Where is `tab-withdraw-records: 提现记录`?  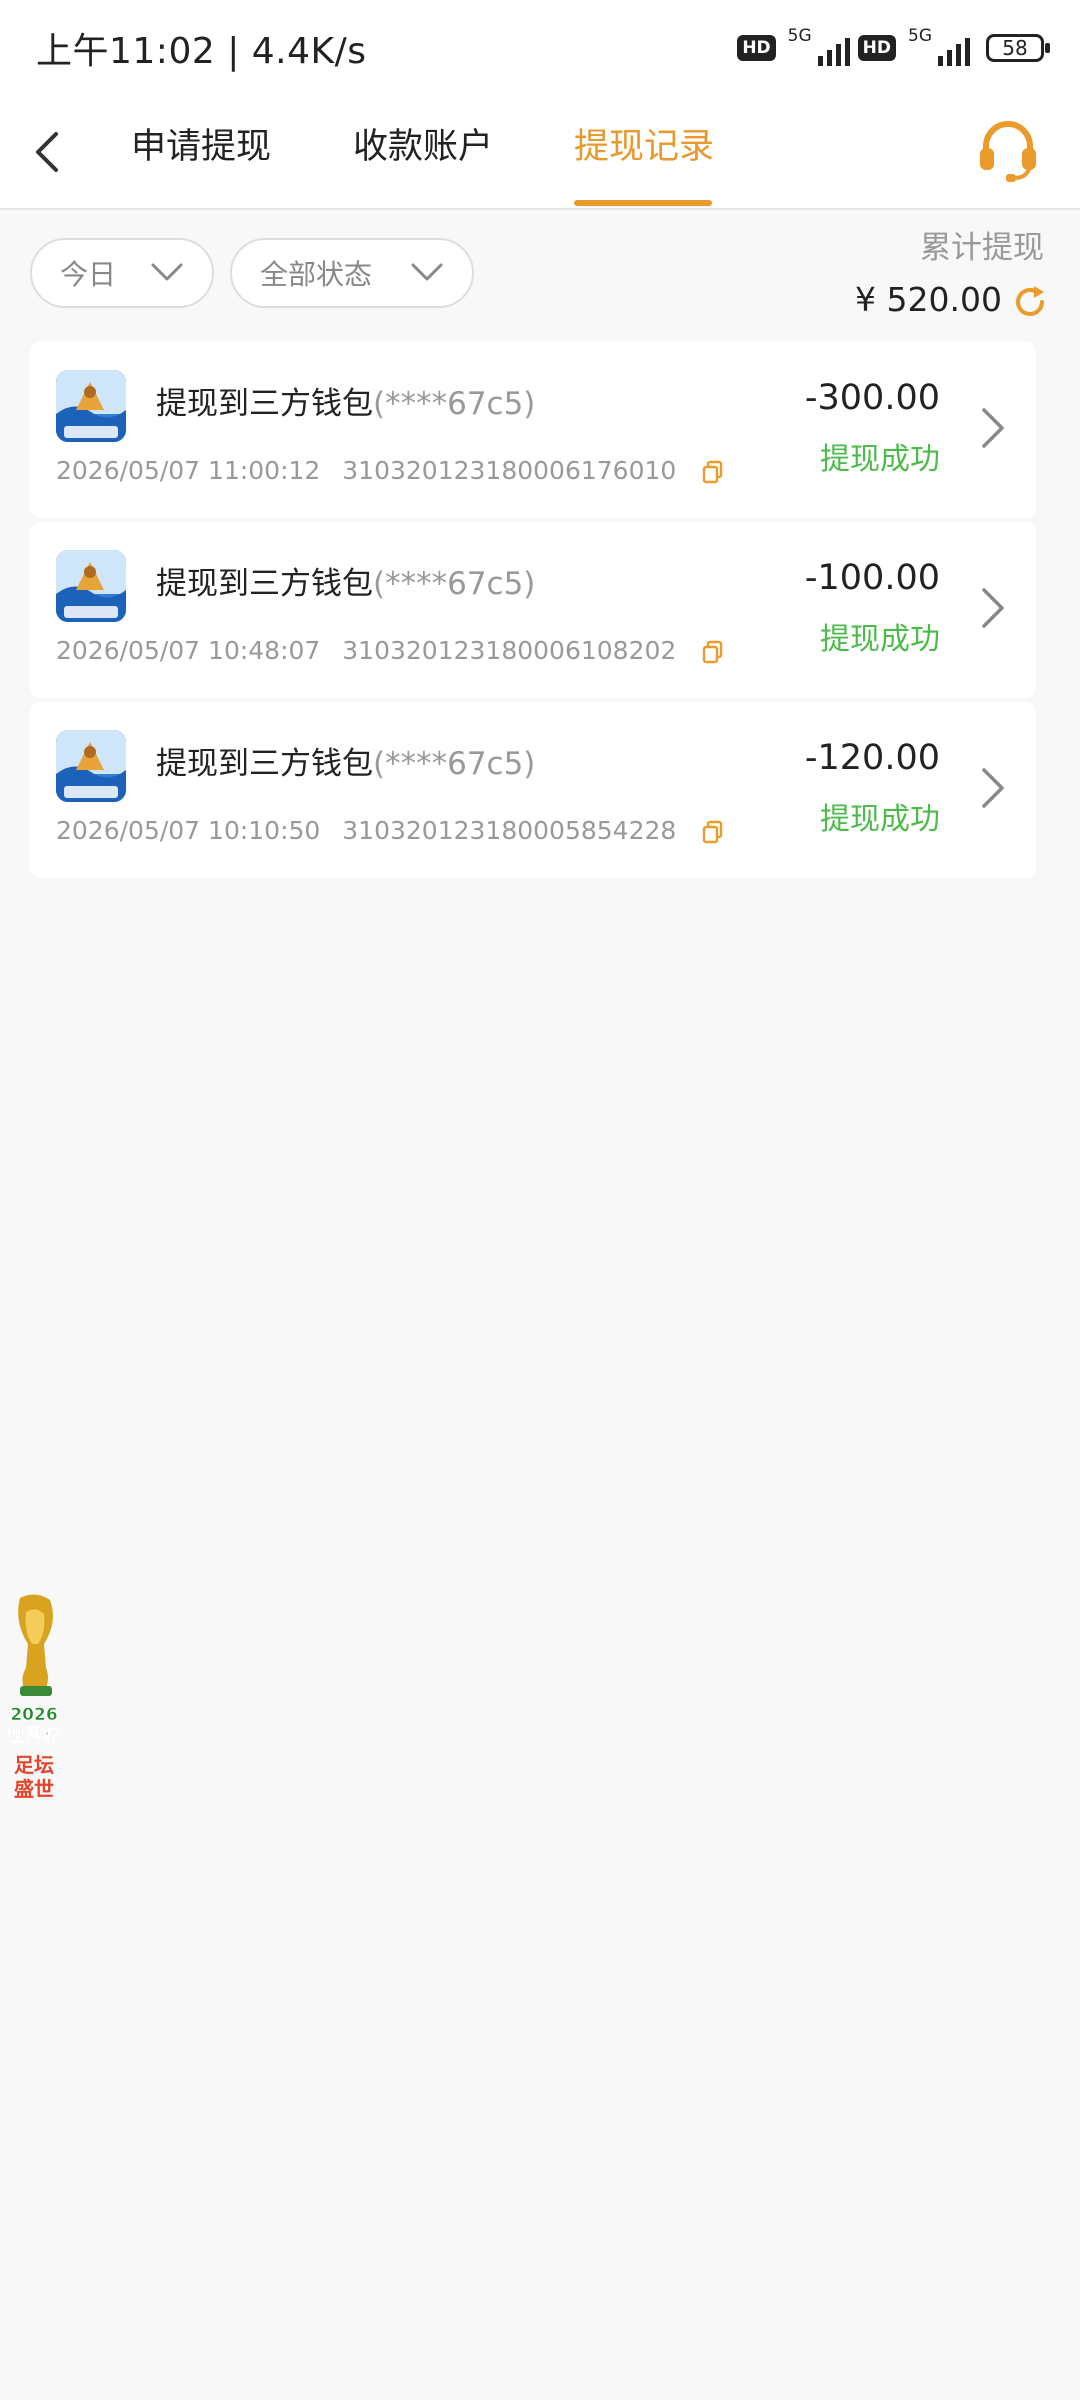
tab-withdraw-records: 提现记录 is located at coordinates (644, 143).